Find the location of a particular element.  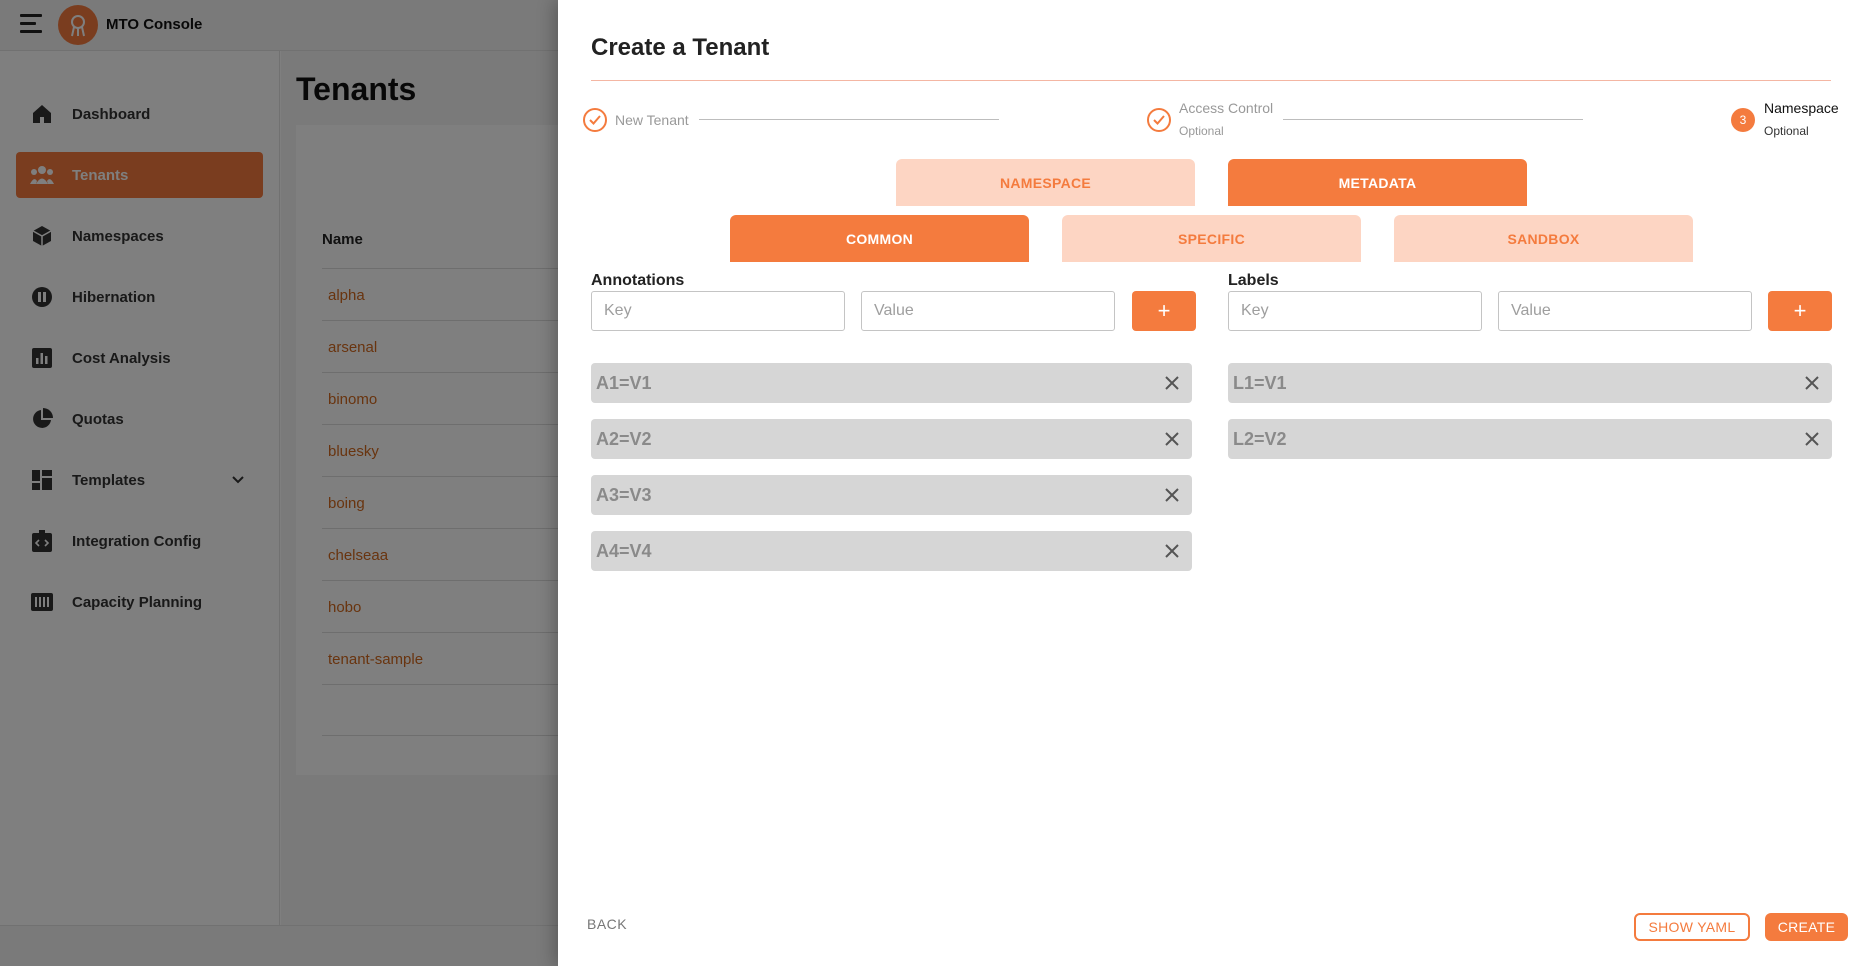

annotation-key-input is located at coordinates (718, 311).